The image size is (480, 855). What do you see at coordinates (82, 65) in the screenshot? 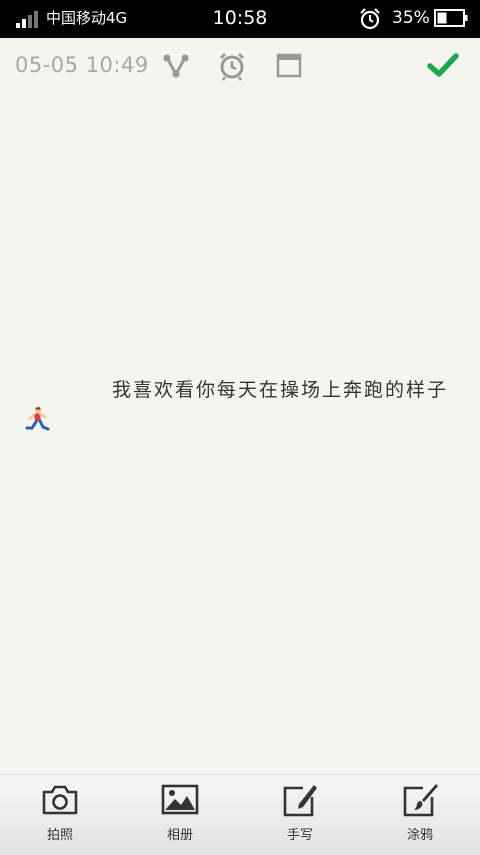
I see `note-datetime: 05-05 10:49` at bounding box center [82, 65].